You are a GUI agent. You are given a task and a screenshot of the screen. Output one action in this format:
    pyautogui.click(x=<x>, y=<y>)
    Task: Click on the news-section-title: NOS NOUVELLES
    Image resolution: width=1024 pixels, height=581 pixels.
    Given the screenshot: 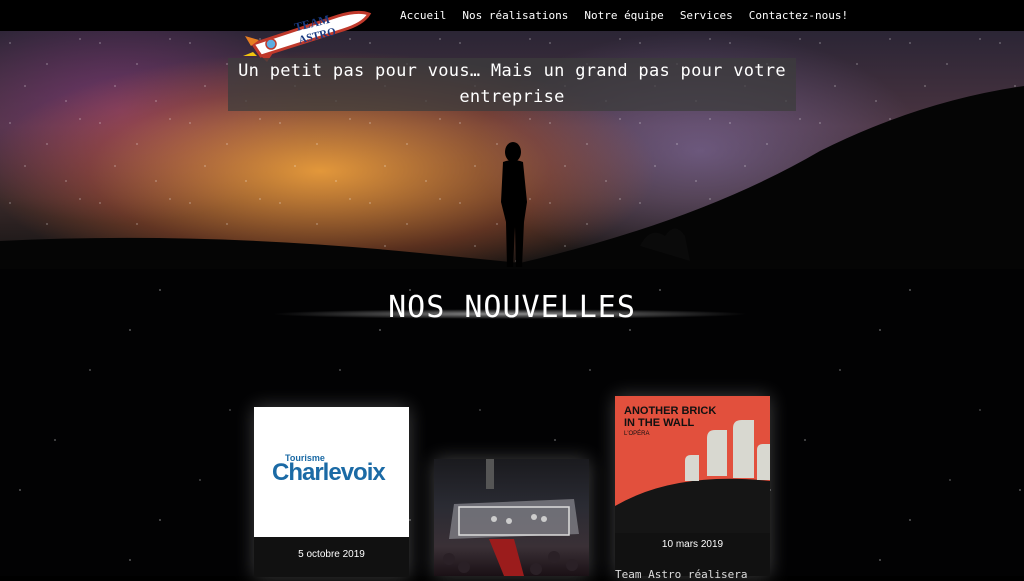 What is the action you would take?
    pyautogui.click(x=512, y=307)
    